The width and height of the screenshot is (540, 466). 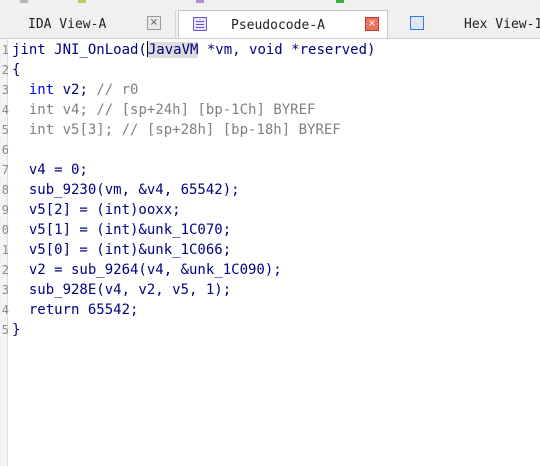 I want to click on code-line-return: 4 return 65542;, so click(x=271, y=310).